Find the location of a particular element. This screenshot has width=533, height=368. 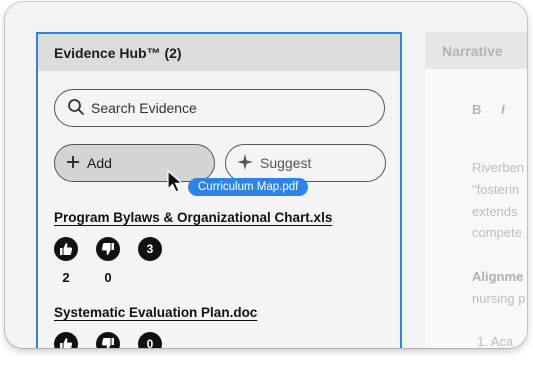

narrative-text-line: nursing p is located at coordinates (498, 298).